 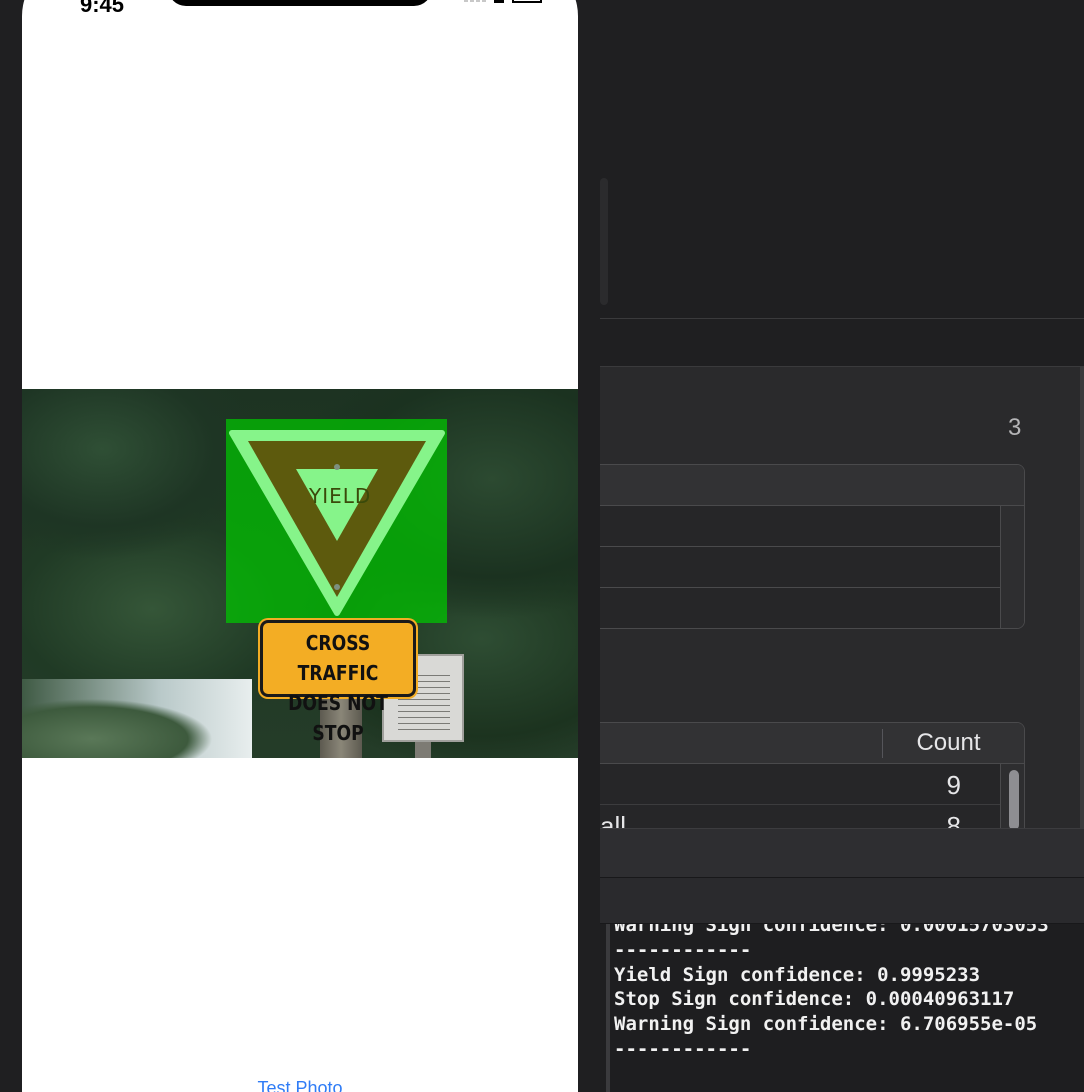 What do you see at coordinates (300, 1085) in the screenshot?
I see `test-photo-button: Test Photo` at bounding box center [300, 1085].